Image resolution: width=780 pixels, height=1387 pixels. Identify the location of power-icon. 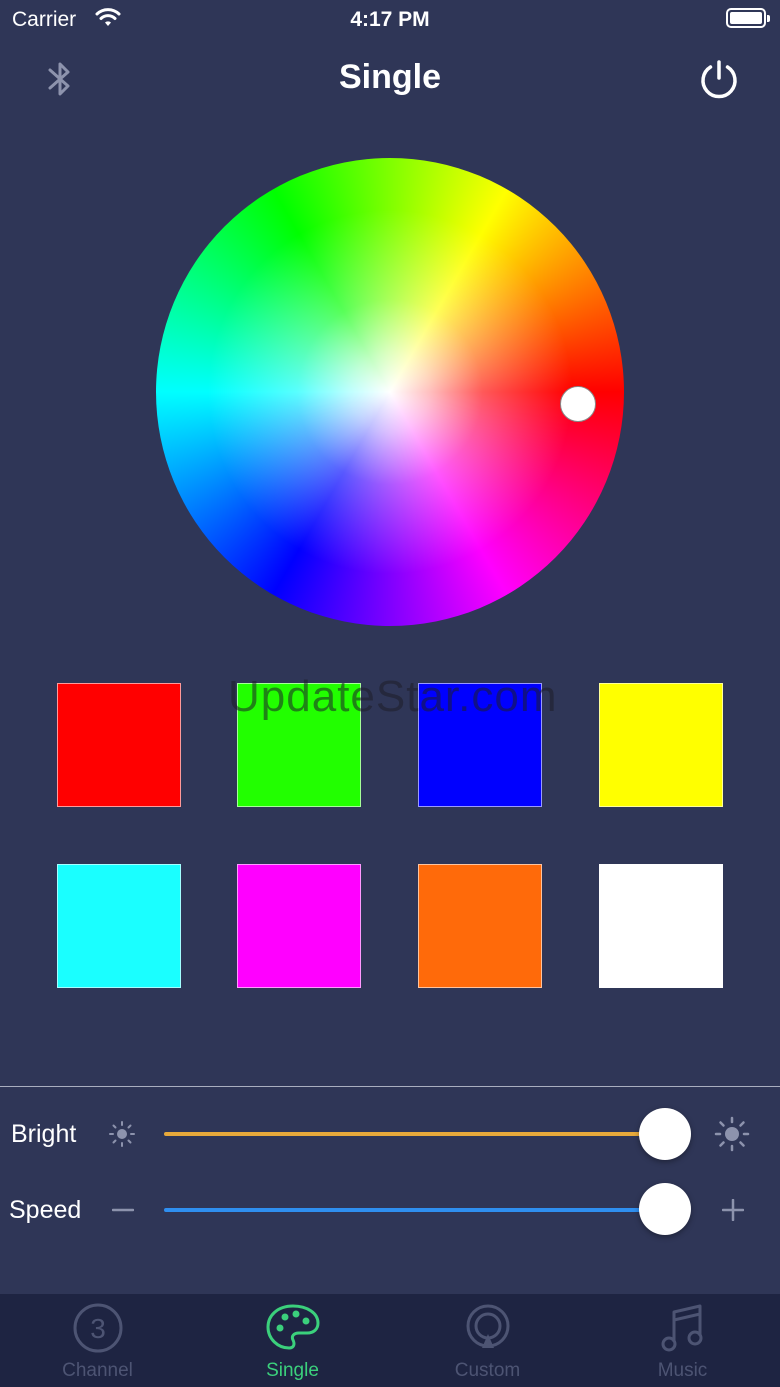
(719, 81).